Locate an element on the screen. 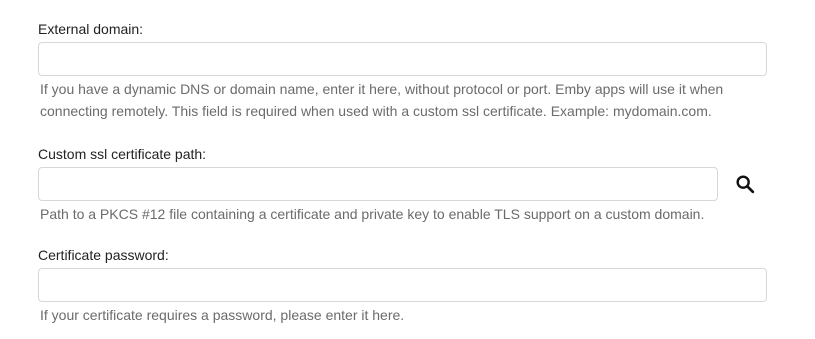 The height and width of the screenshot is (339, 815). ssl-certificate-path-label: Custom ssl certificate path: is located at coordinates (122, 154).